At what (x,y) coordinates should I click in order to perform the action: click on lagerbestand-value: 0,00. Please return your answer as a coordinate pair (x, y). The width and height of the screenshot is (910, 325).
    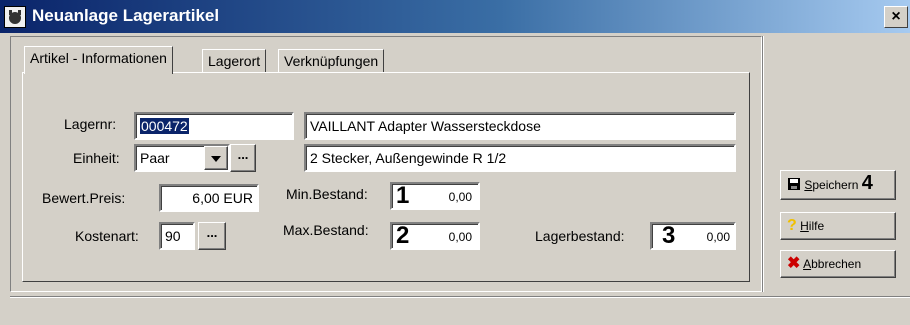
    Looking at the image, I should click on (718, 237).